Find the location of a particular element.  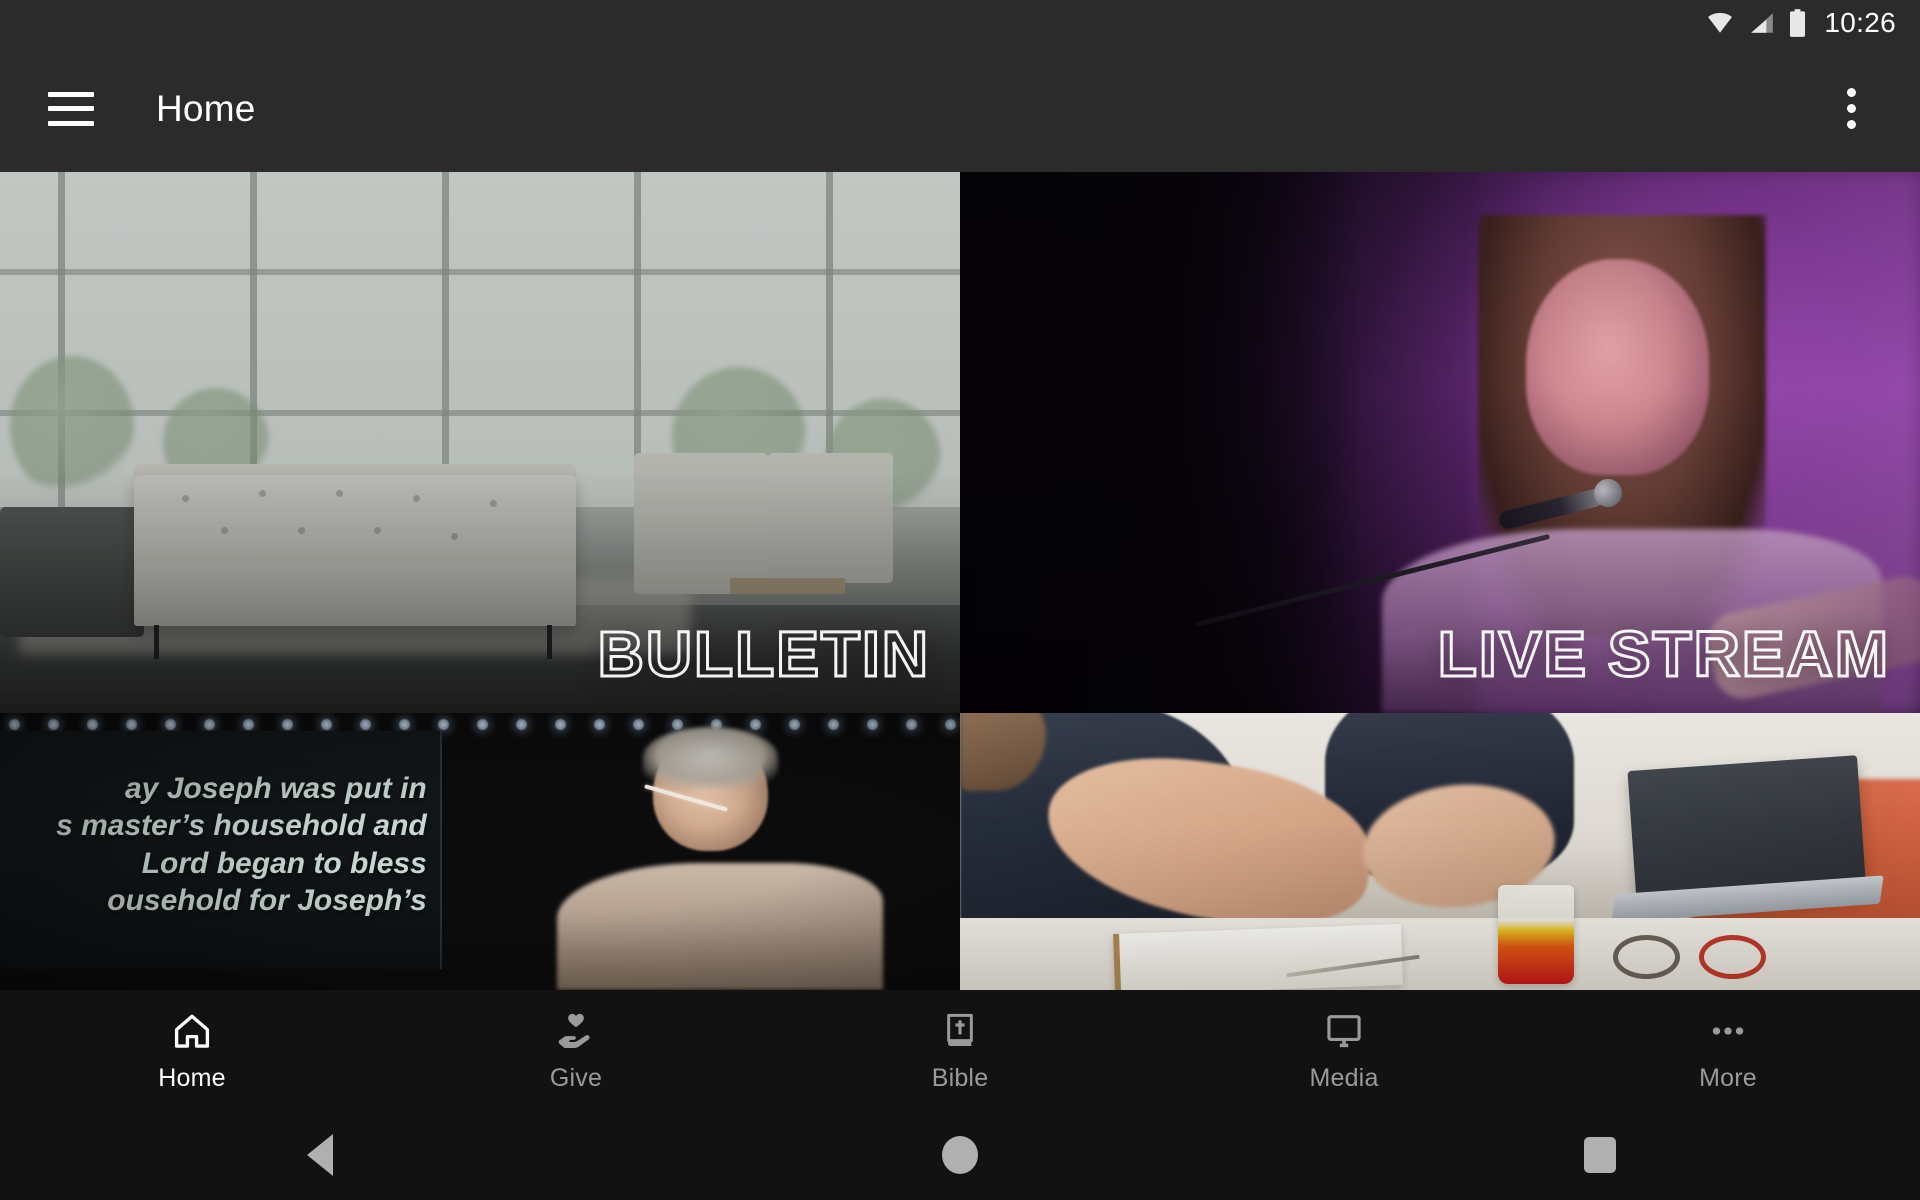

hamburger-menu-icon is located at coordinates (71, 108).